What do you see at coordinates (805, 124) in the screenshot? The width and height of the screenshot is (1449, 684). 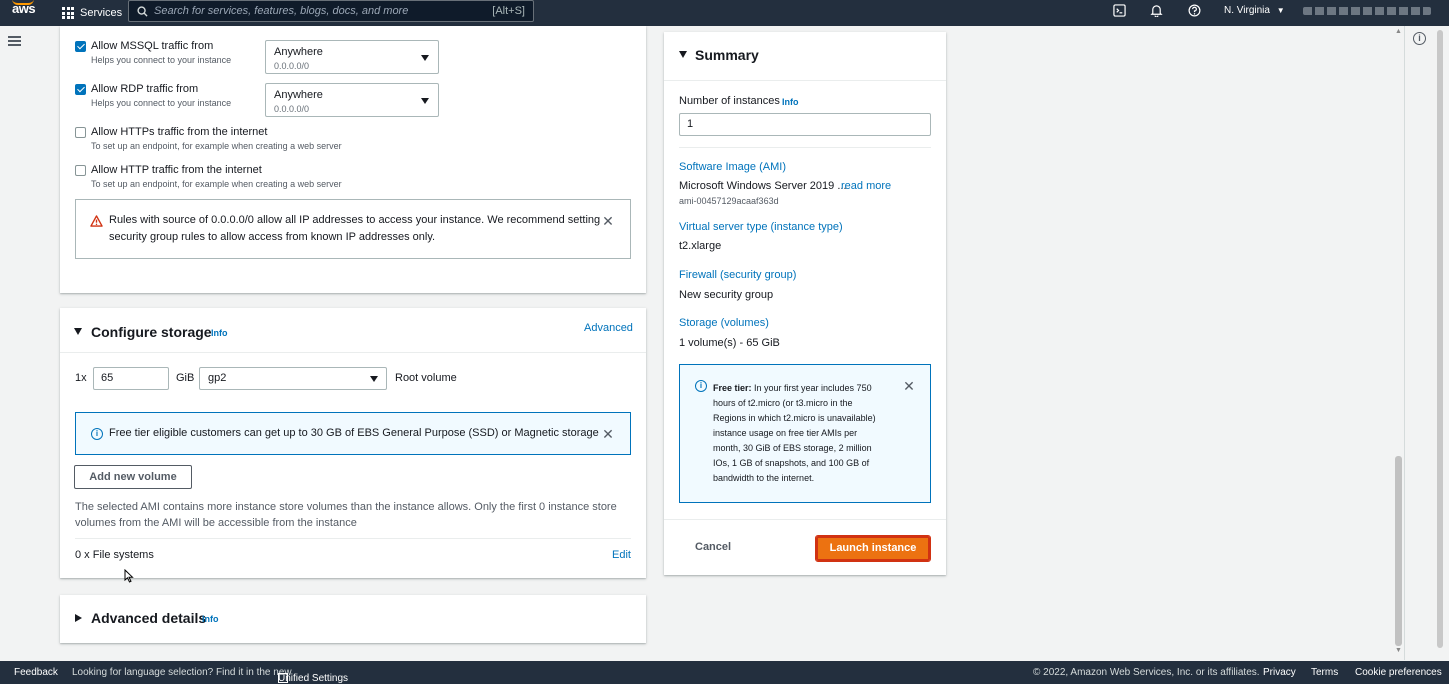 I see `num-instances-input: 1` at bounding box center [805, 124].